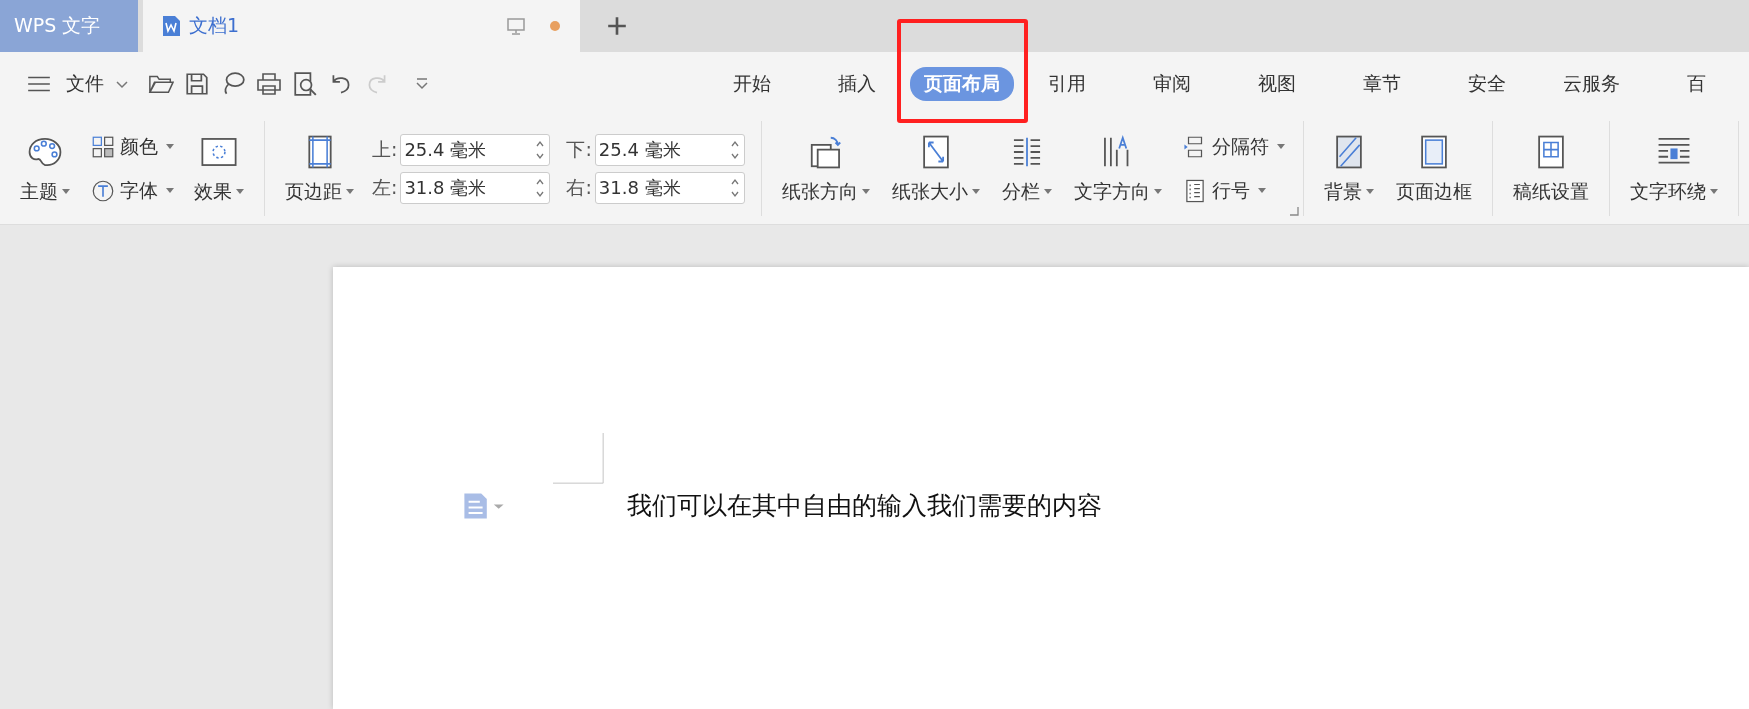  I want to click on ribbon-button: 分隔符, so click(1233, 146).